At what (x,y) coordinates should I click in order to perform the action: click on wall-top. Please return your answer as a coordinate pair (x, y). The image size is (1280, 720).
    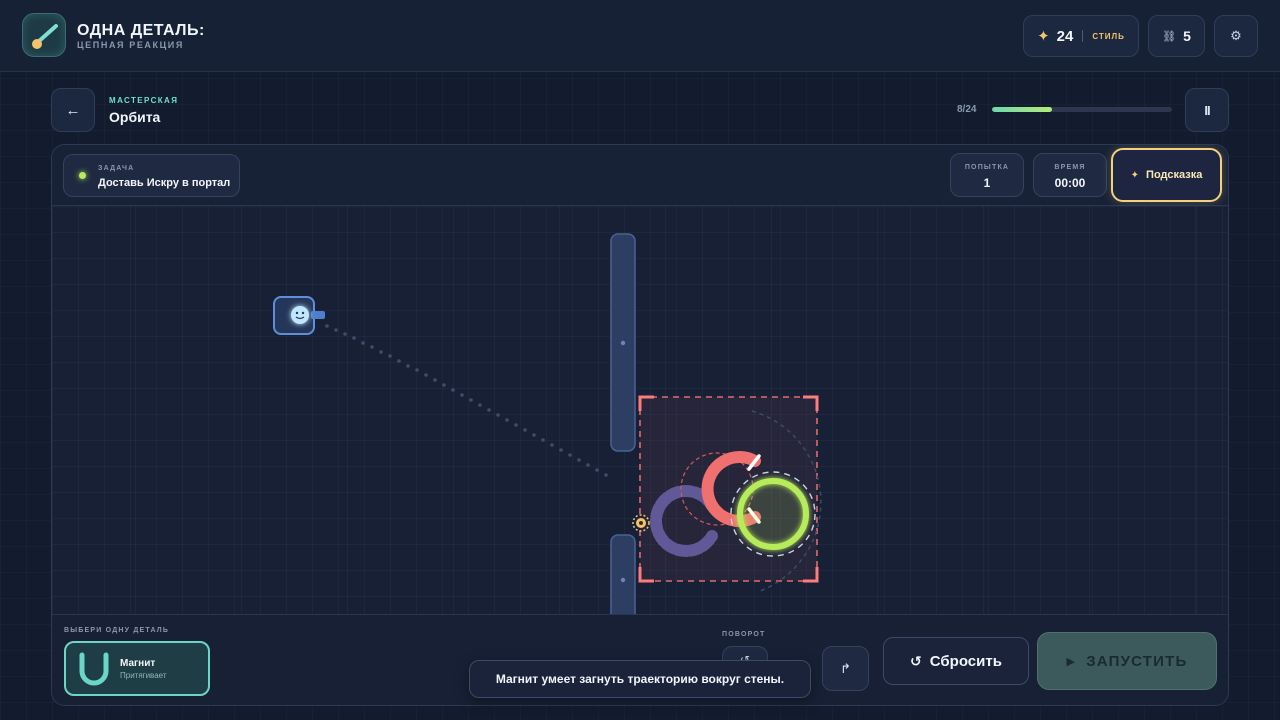
    Looking at the image, I should click on (623, 342).